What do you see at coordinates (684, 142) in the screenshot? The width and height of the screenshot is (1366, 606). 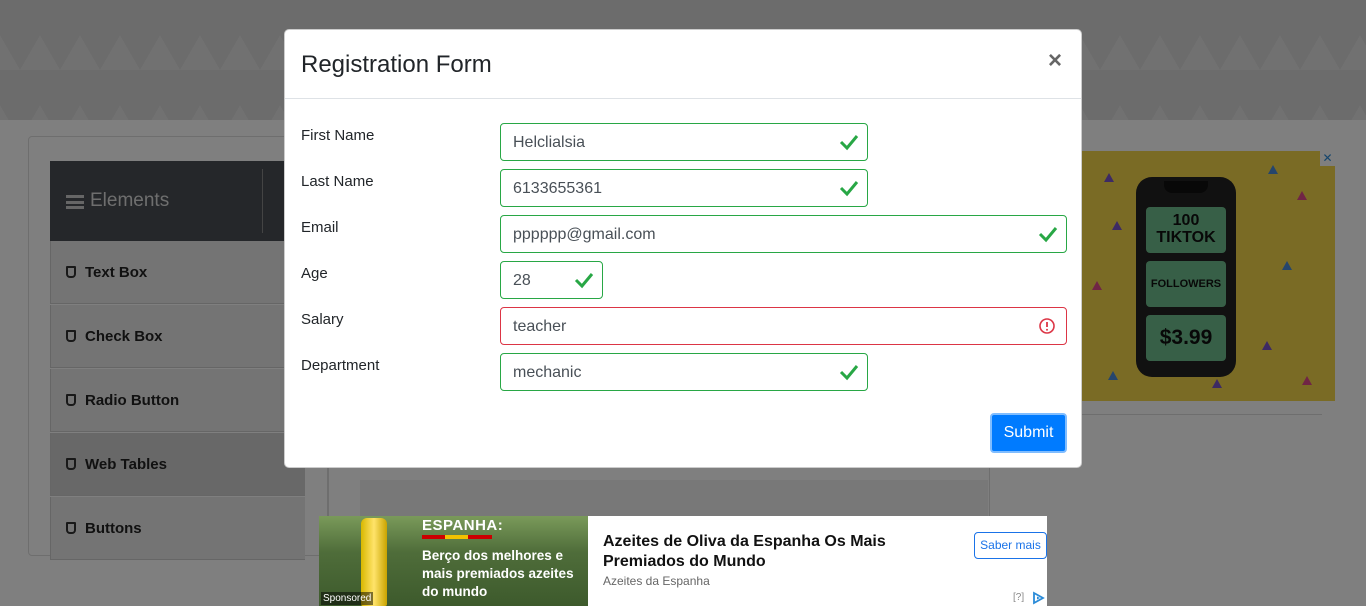 I see `first-name-input: Helclialsia` at bounding box center [684, 142].